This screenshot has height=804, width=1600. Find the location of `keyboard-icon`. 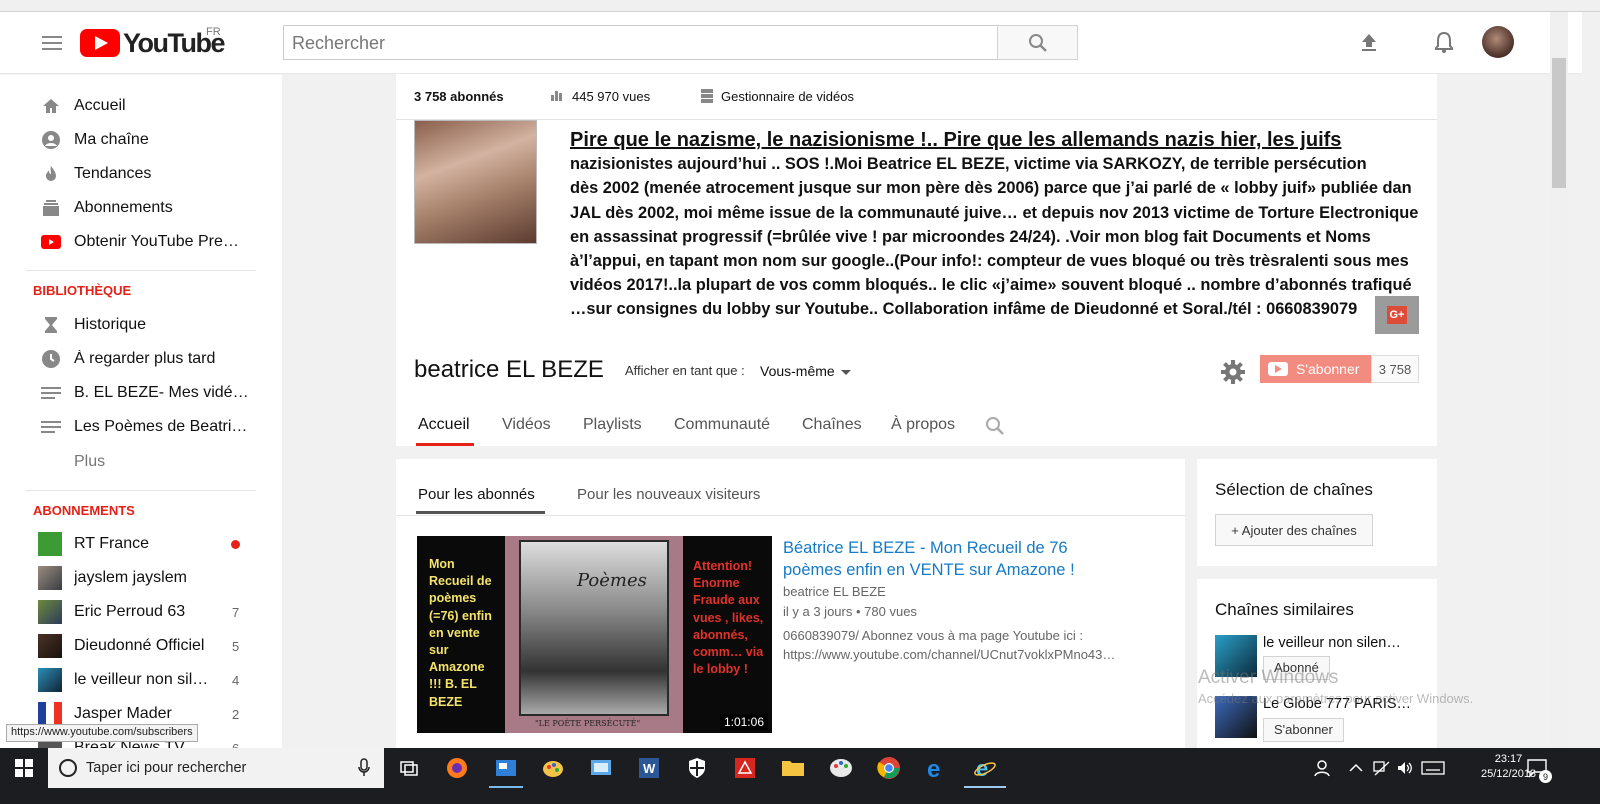

keyboard-icon is located at coordinates (1433, 768).